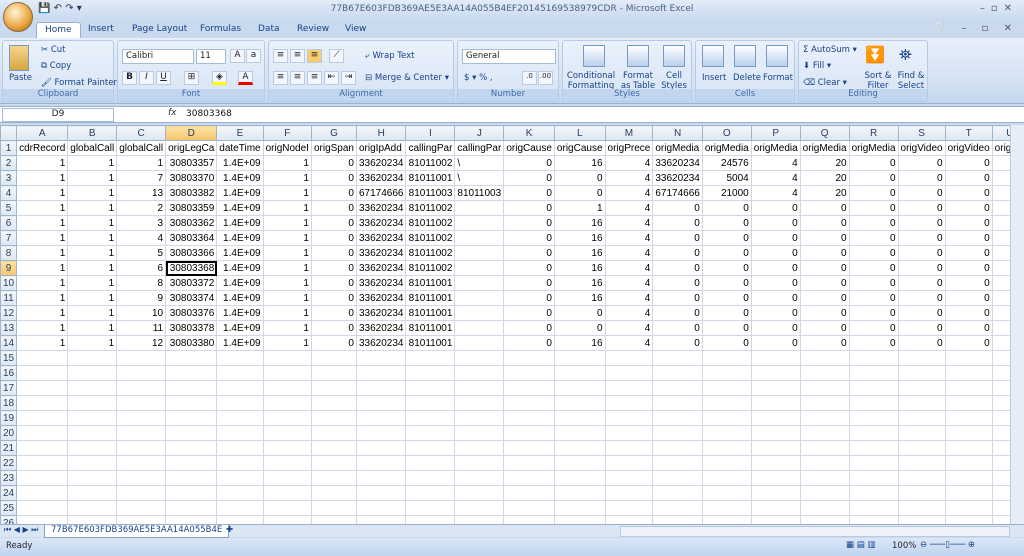  What do you see at coordinates (430, 433) in the screenshot?
I see `cell-I20` at bounding box center [430, 433].